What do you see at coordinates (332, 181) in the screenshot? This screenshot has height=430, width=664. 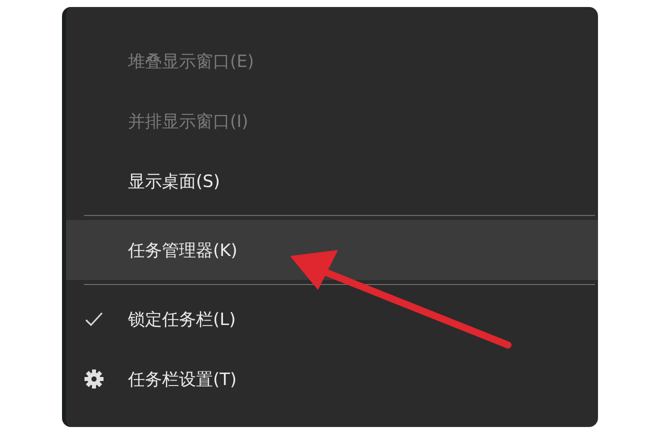 I see `menu-item: 显示桌面(S)` at bounding box center [332, 181].